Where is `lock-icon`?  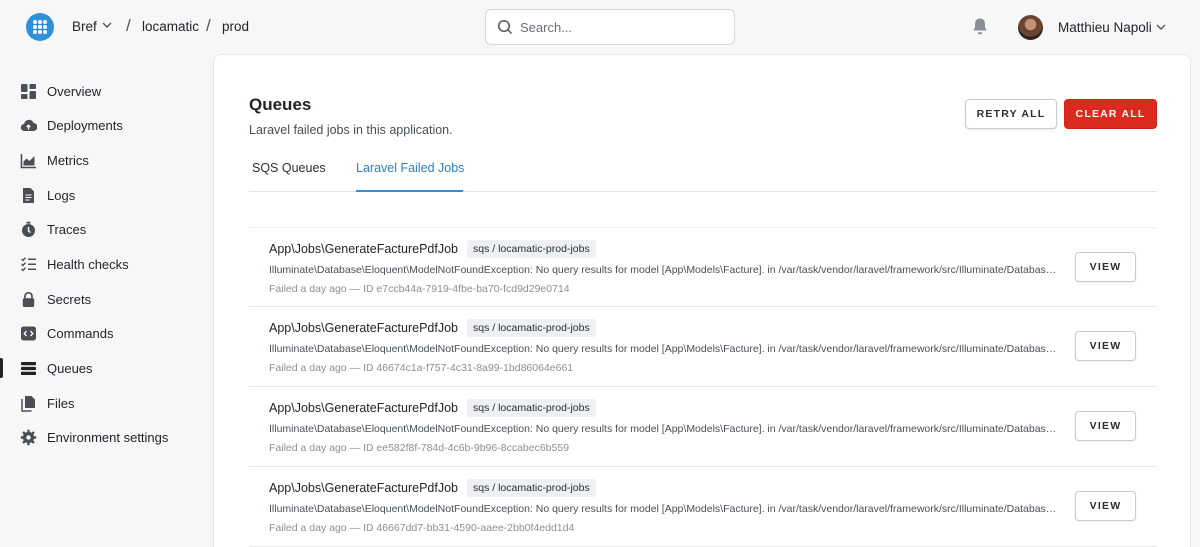 lock-icon is located at coordinates (28, 299).